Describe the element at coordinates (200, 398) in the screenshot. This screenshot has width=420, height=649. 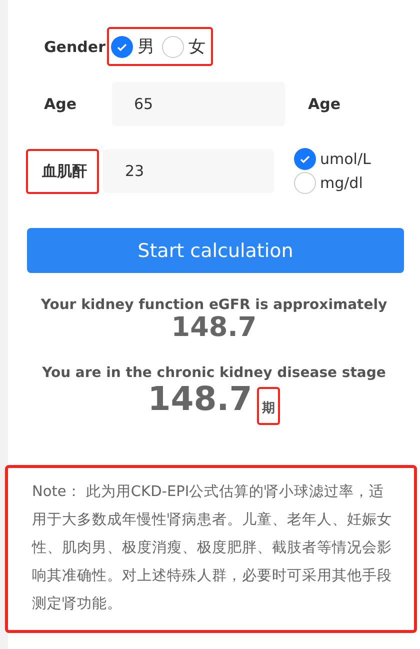
I see `stage-value: 148.7` at that location.